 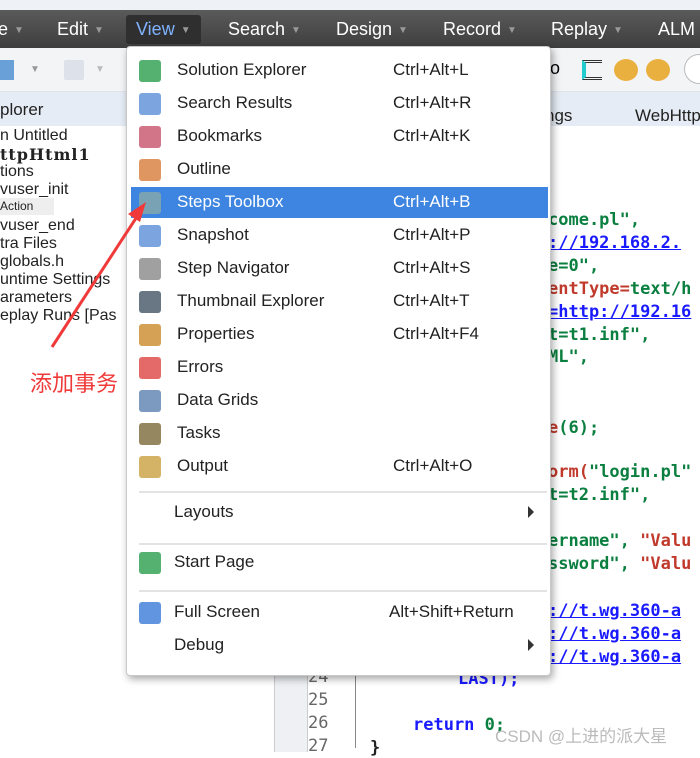 What do you see at coordinates (96, 279) in the screenshot?
I see `arrow-line` at bounding box center [96, 279].